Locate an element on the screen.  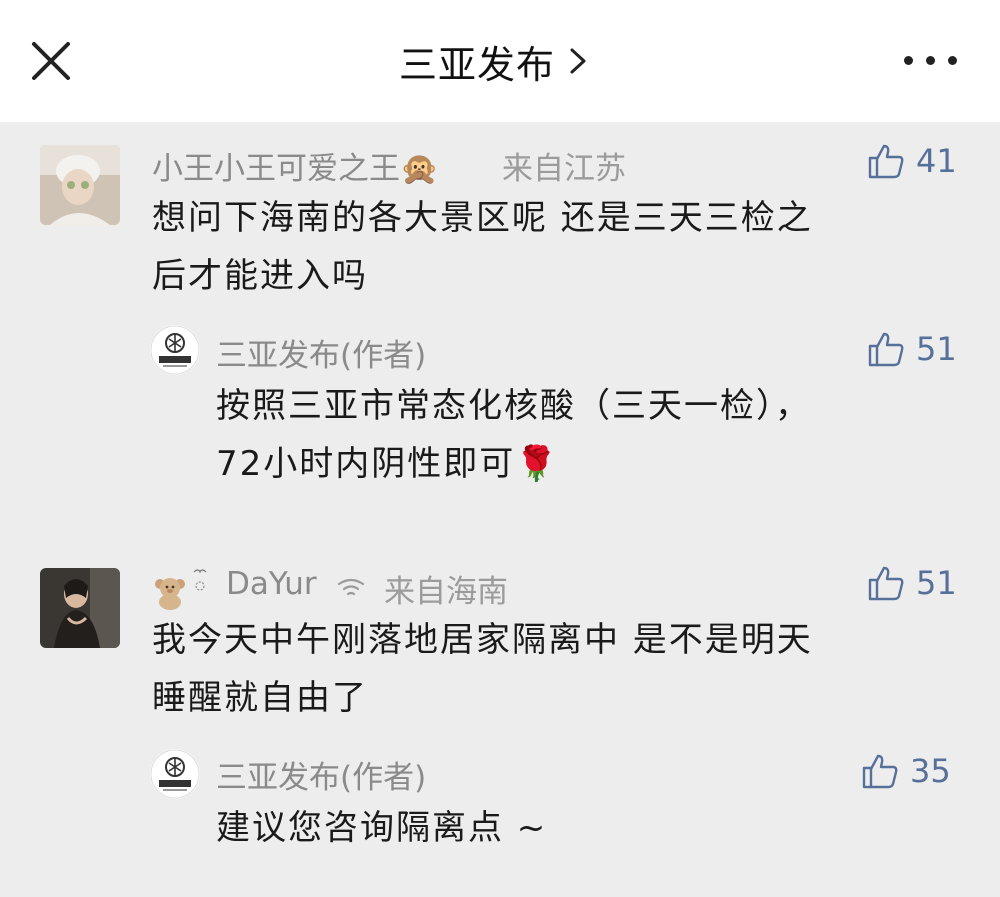
close-button is located at coordinates (51, 61).